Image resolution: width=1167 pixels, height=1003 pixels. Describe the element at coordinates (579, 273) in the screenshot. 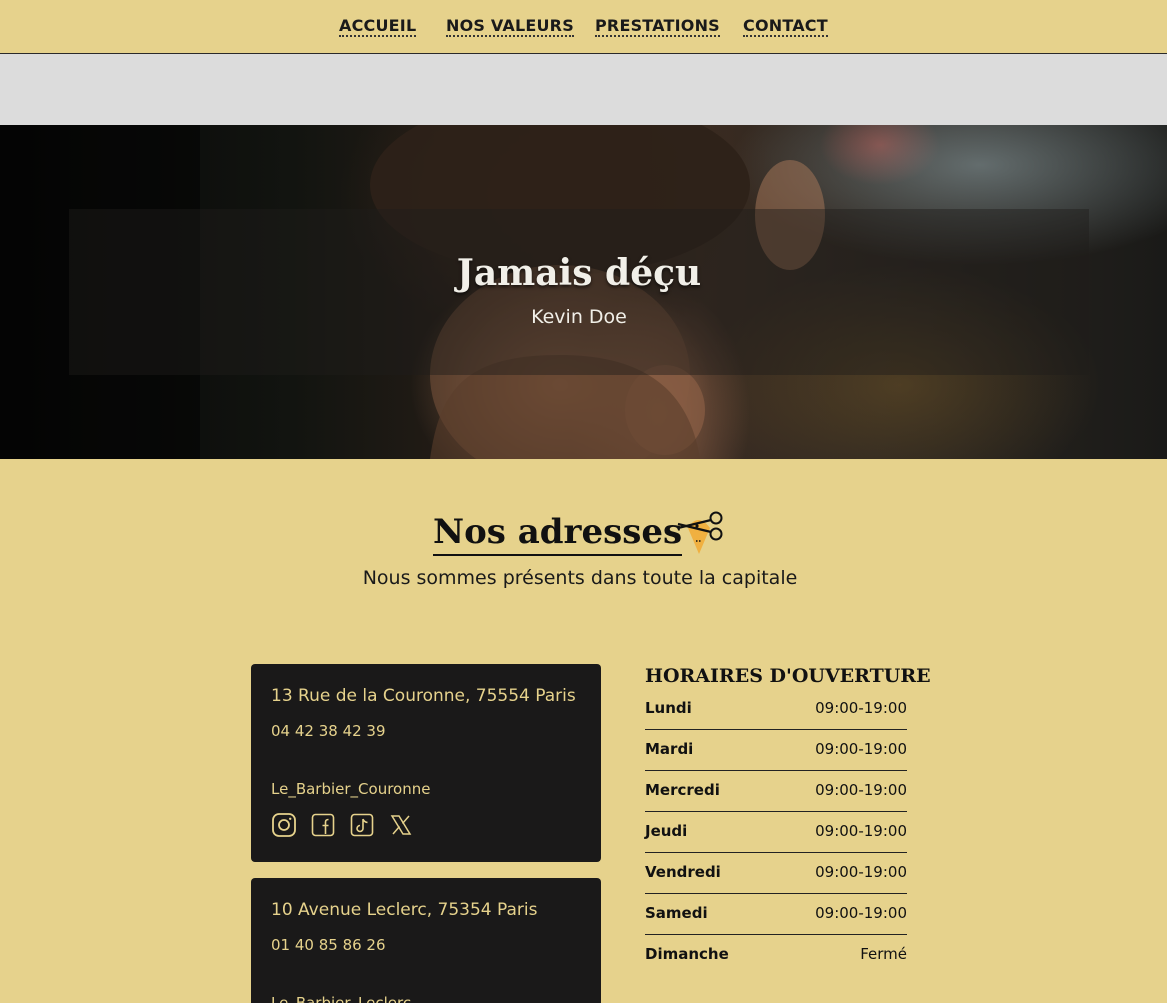

I see `testimonial-quote: Jamais déçu` at that location.